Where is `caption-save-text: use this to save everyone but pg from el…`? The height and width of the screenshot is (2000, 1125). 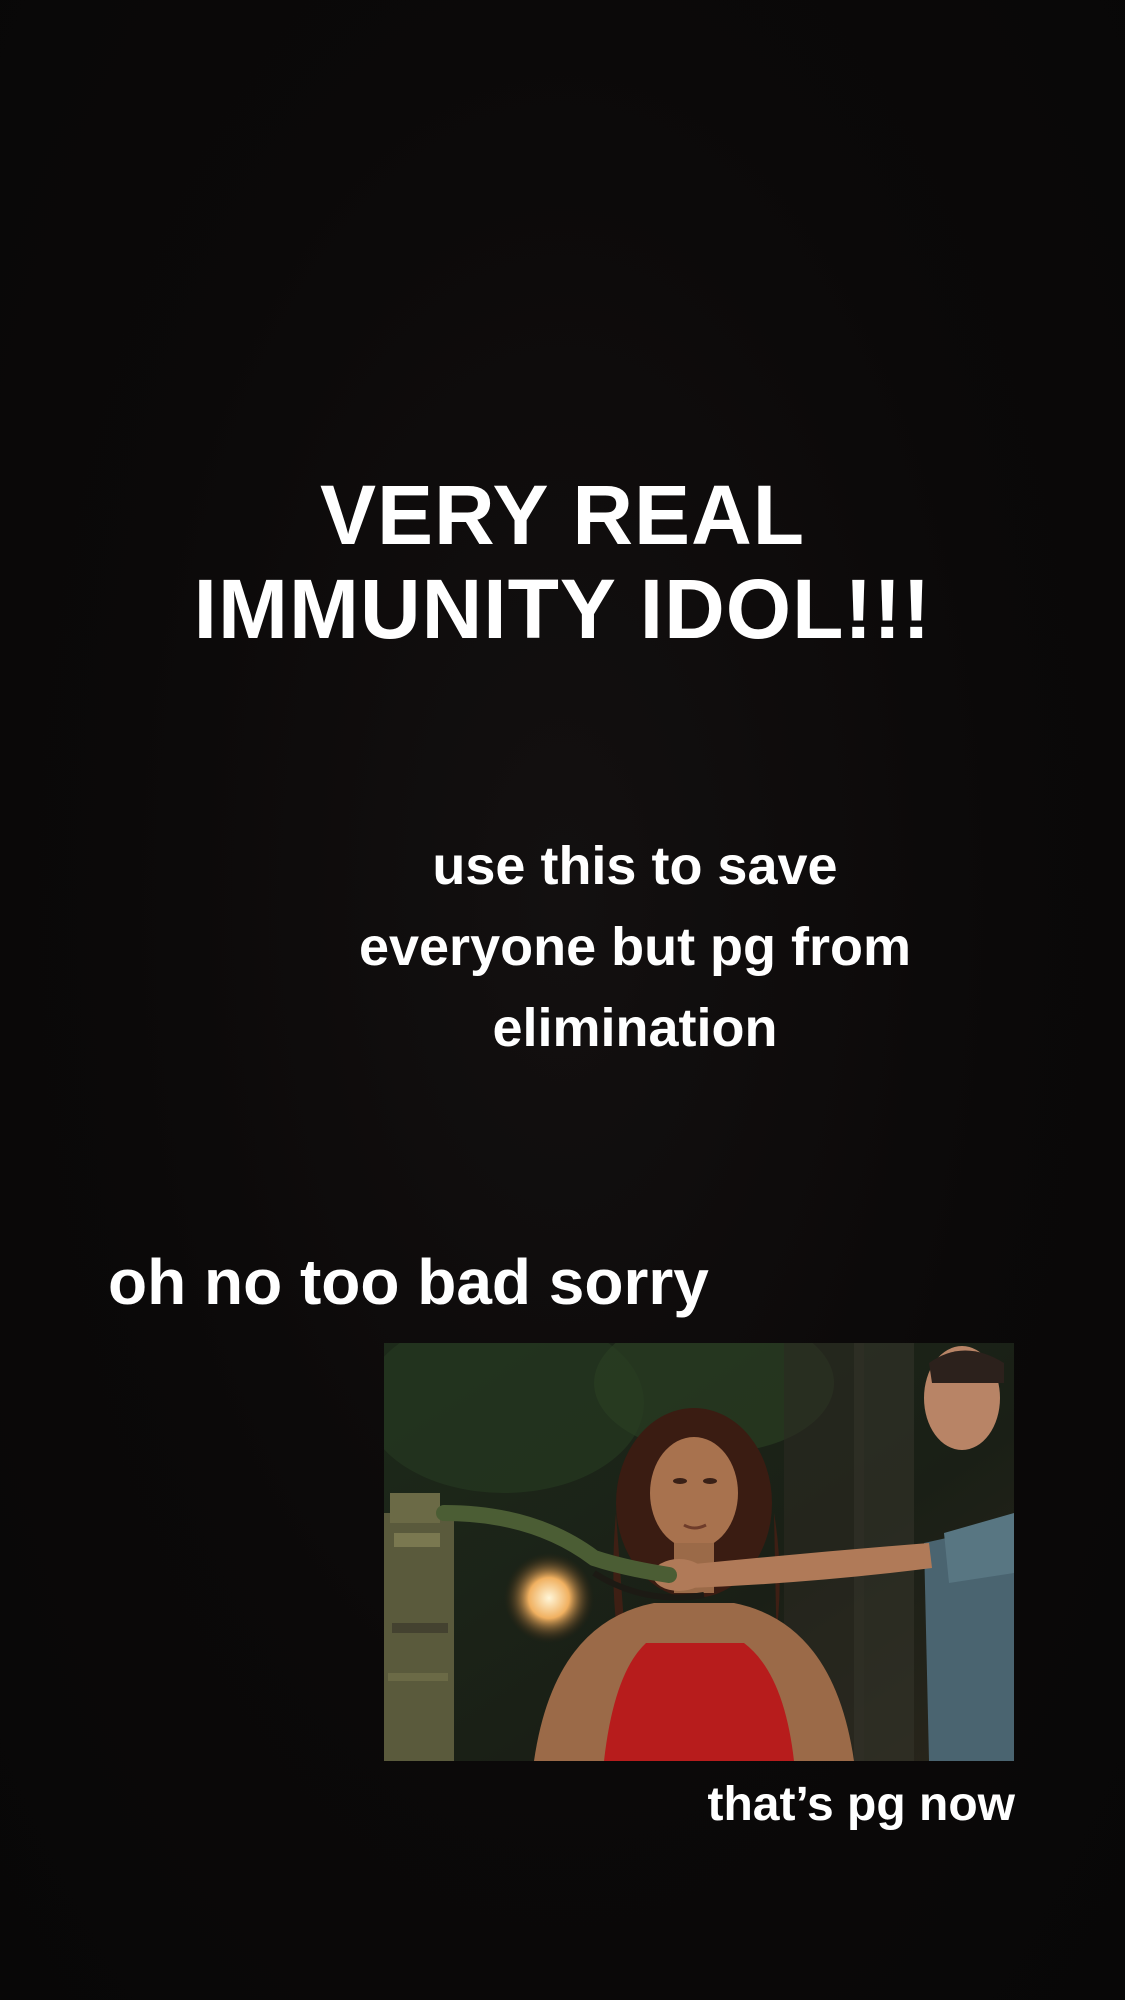 caption-save-text: use this to save everyone but pg from el… is located at coordinates (635, 947).